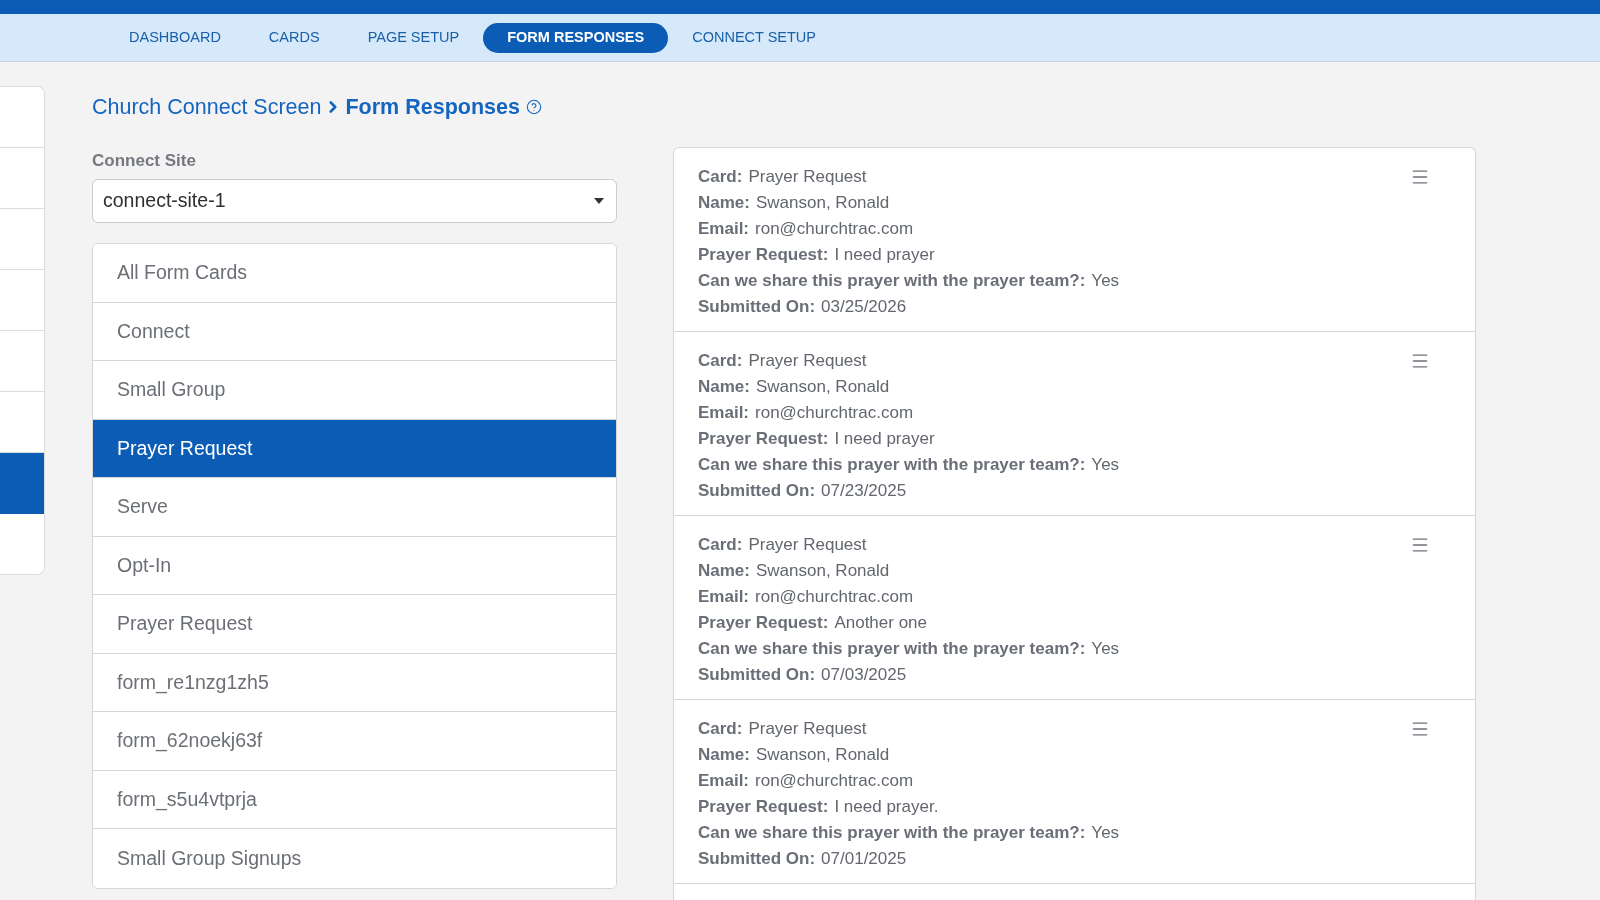  What do you see at coordinates (354, 273) in the screenshot?
I see `form-card-item: All Form Cards` at bounding box center [354, 273].